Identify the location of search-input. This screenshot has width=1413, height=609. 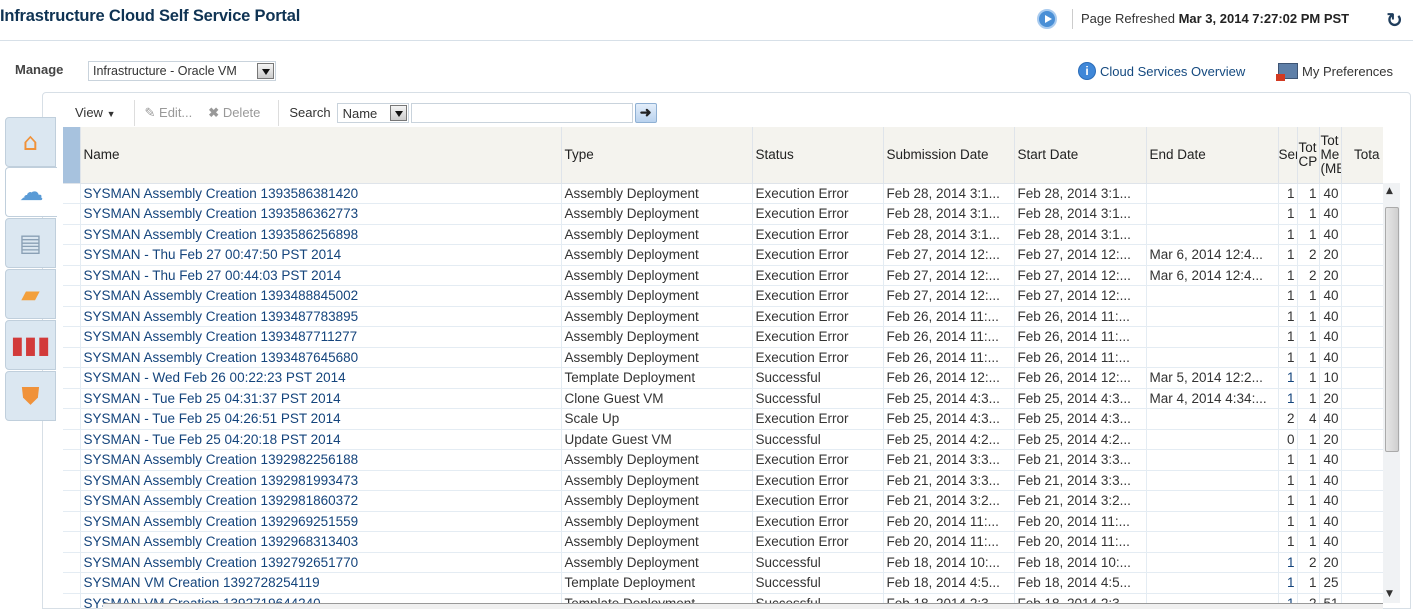
(521, 112).